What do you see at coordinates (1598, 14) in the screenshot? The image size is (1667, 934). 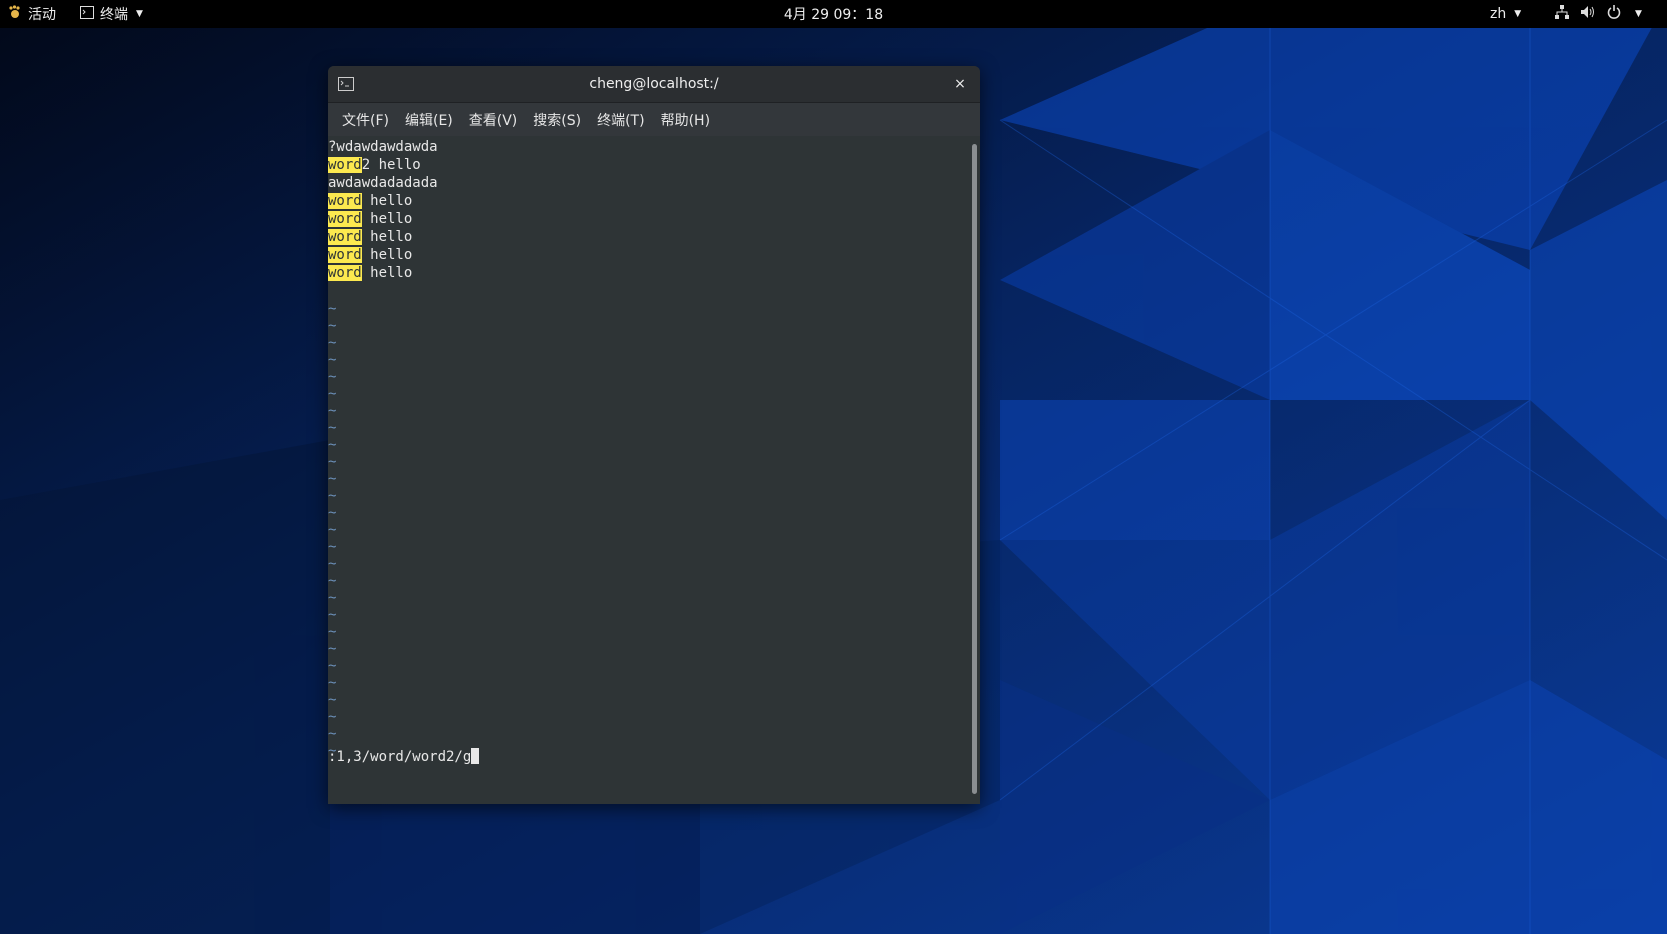 I see `system-menu: ▼` at bounding box center [1598, 14].